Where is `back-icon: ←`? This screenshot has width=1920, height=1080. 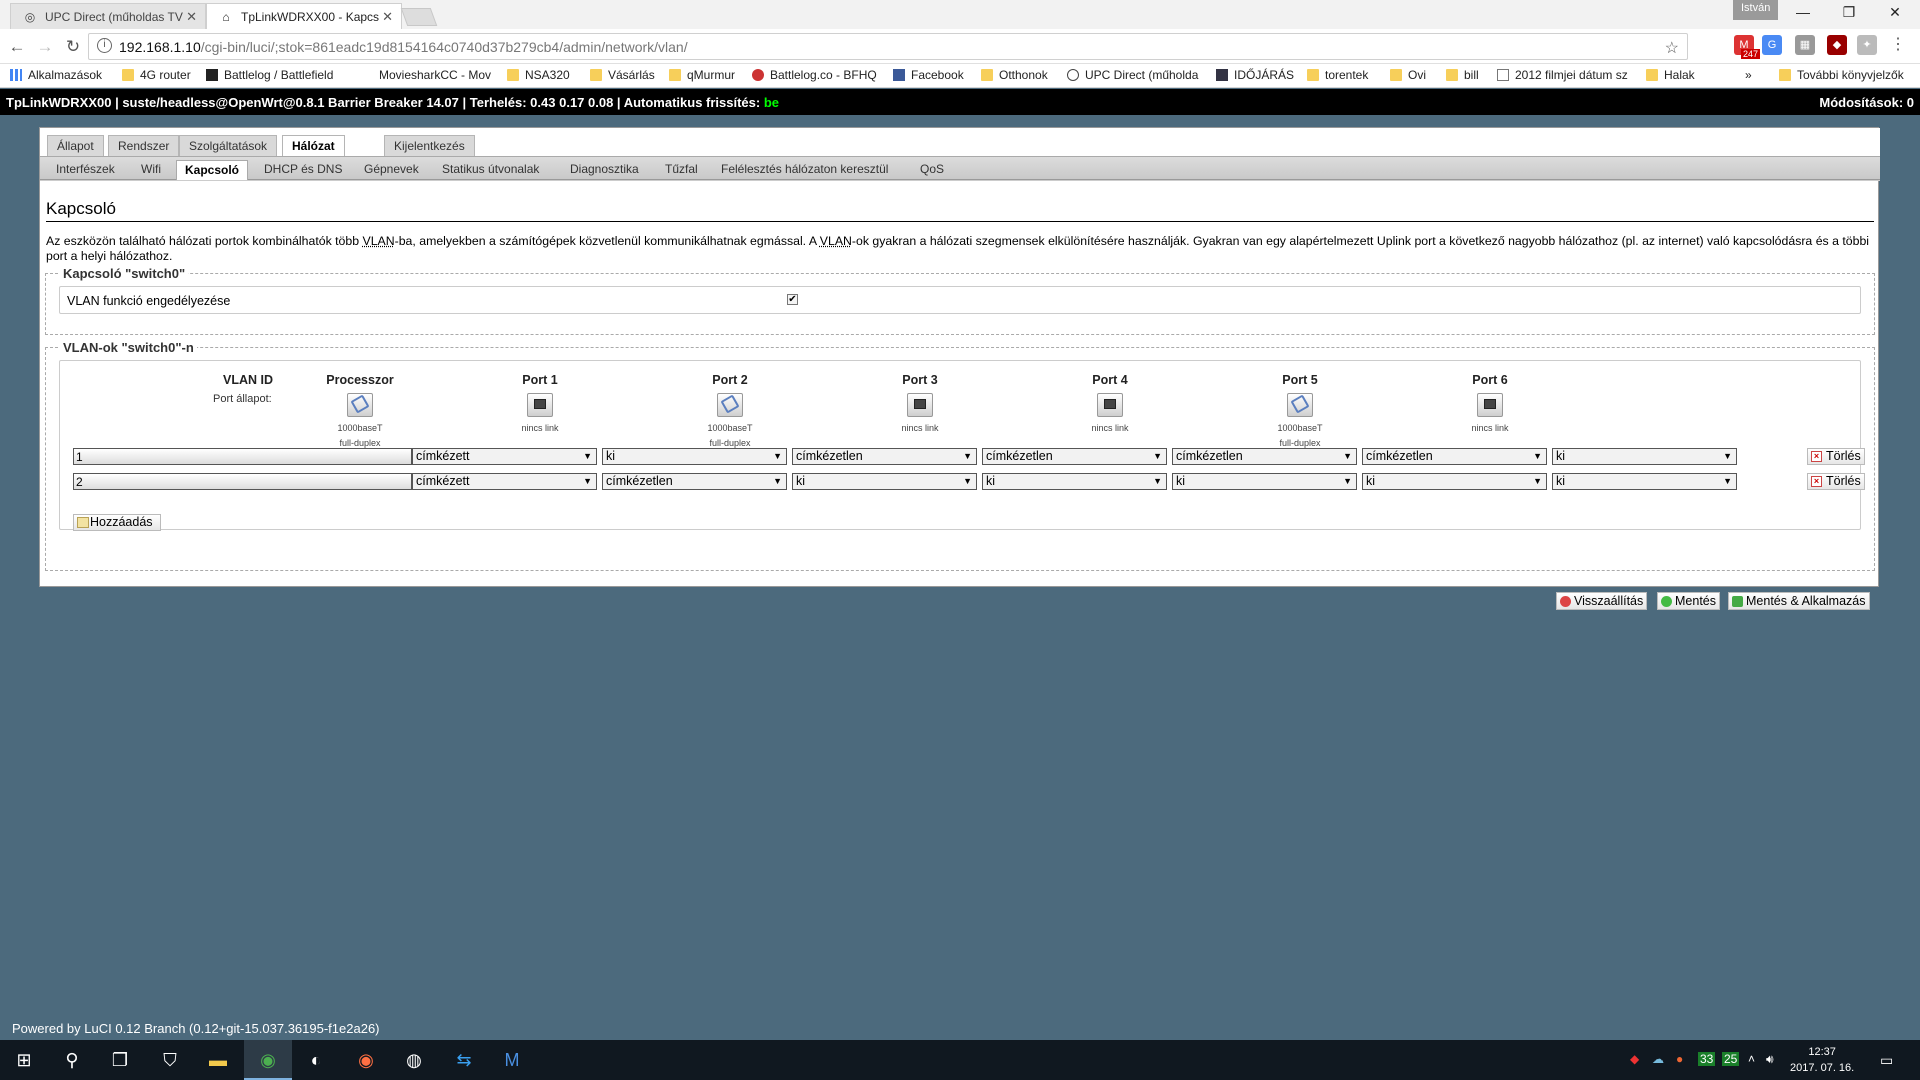
back-icon: ← is located at coordinates (17, 47).